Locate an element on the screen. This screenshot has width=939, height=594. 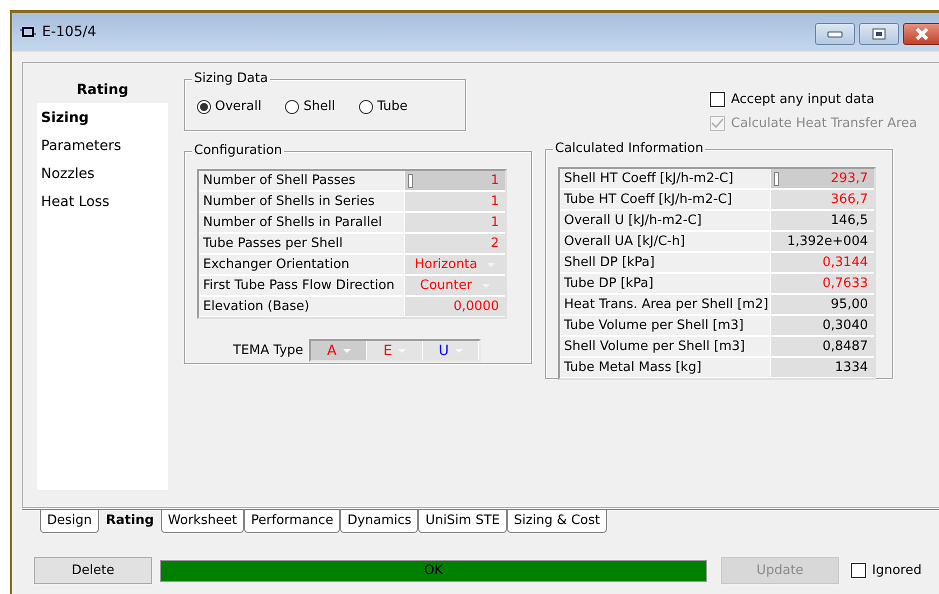
close-button is located at coordinates (921, 34).